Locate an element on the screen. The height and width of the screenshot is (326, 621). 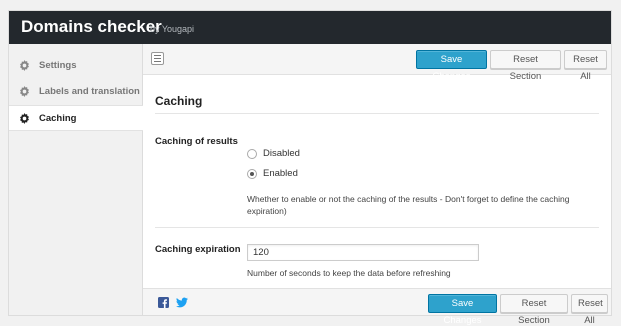
save-button-footer: Save Changes is located at coordinates (462, 310).